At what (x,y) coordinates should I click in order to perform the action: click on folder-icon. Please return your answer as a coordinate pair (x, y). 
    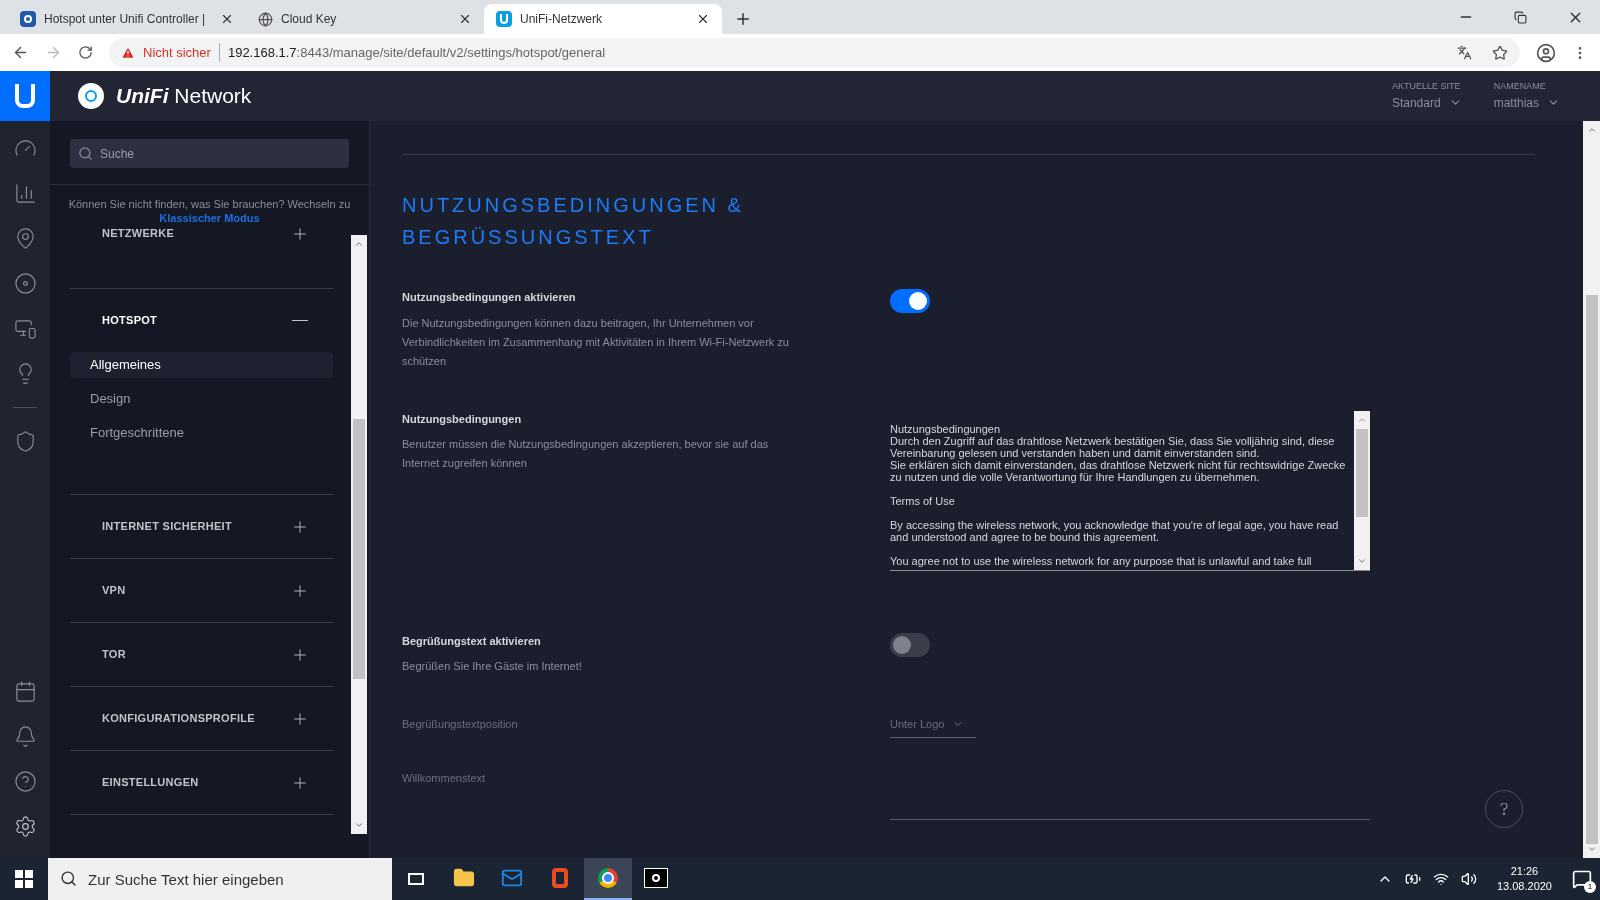
    Looking at the image, I should click on (464, 878).